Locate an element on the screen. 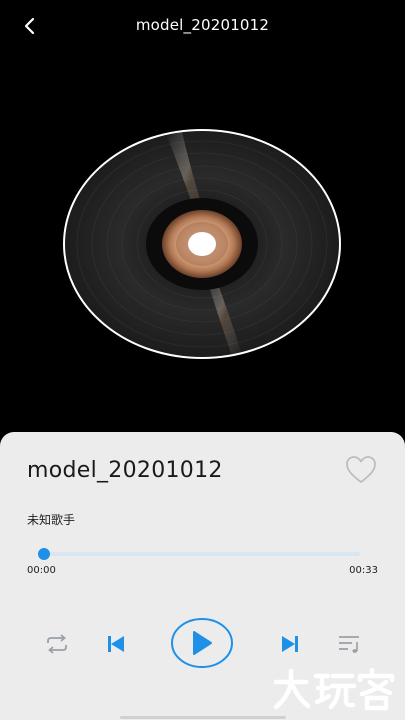  repeat-icon is located at coordinates (57, 644).